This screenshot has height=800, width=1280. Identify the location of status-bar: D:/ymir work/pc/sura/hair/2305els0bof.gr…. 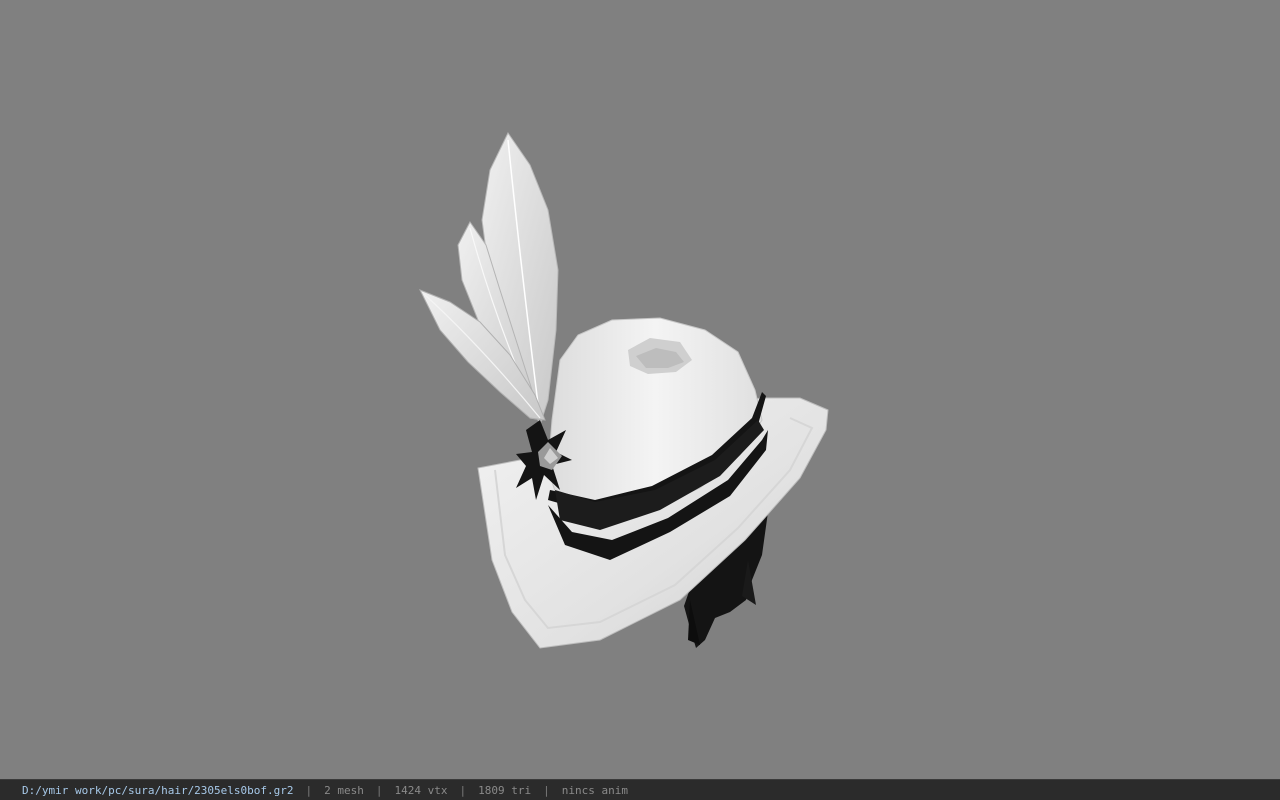
(640, 789).